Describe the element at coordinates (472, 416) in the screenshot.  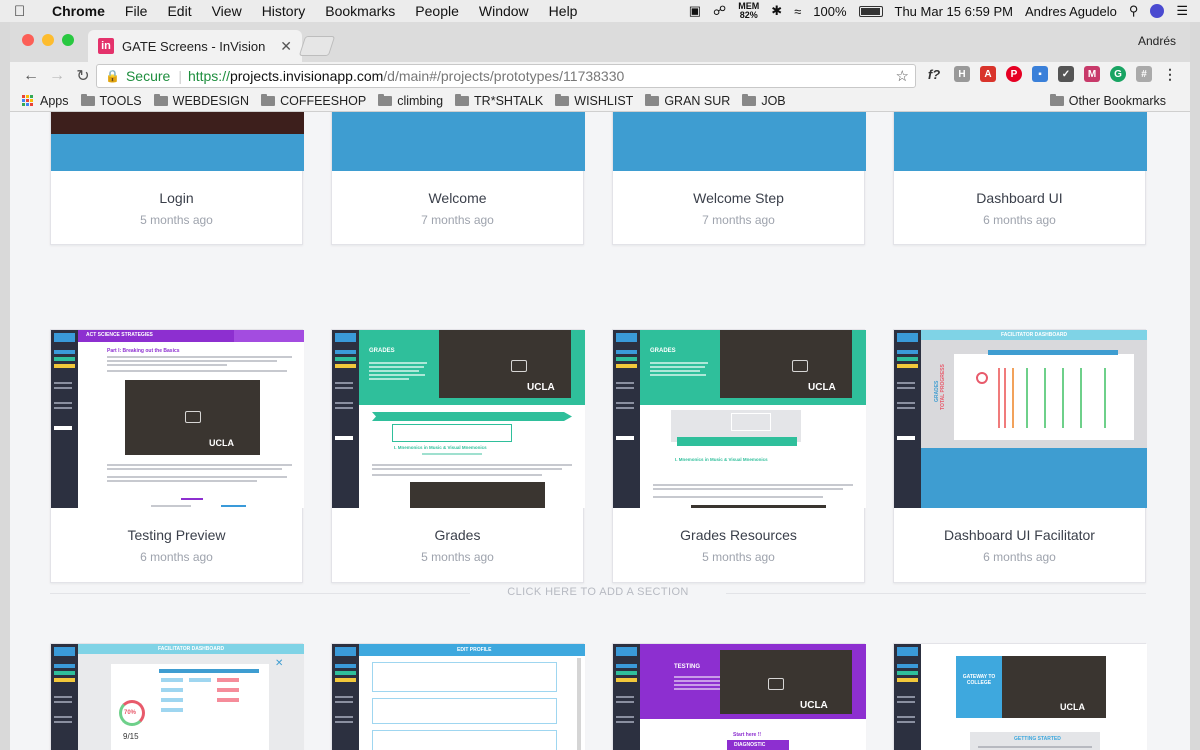
I see `progress-chevrons` at that location.